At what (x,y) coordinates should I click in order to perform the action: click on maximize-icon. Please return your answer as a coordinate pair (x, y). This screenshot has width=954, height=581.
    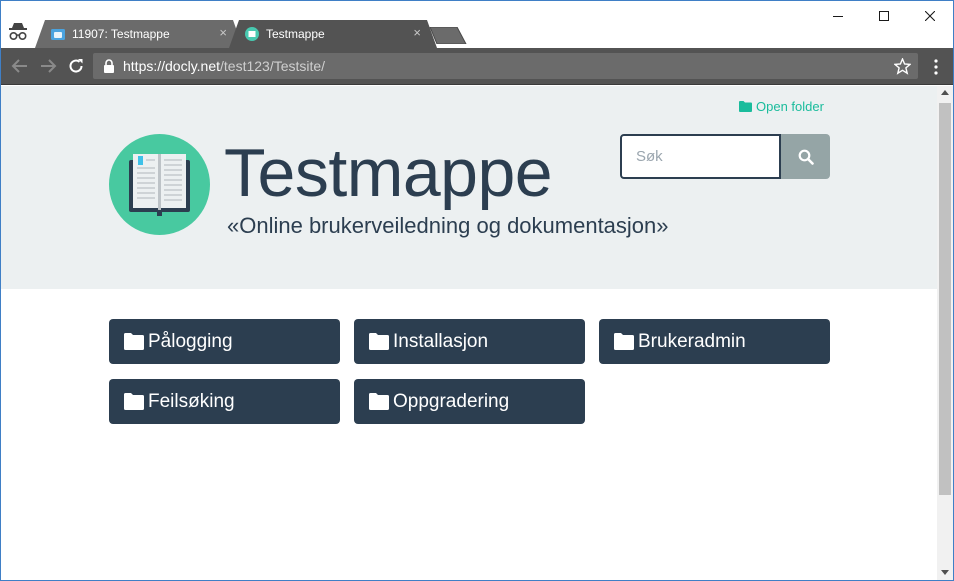
    Looking at the image, I should click on (884, 16).